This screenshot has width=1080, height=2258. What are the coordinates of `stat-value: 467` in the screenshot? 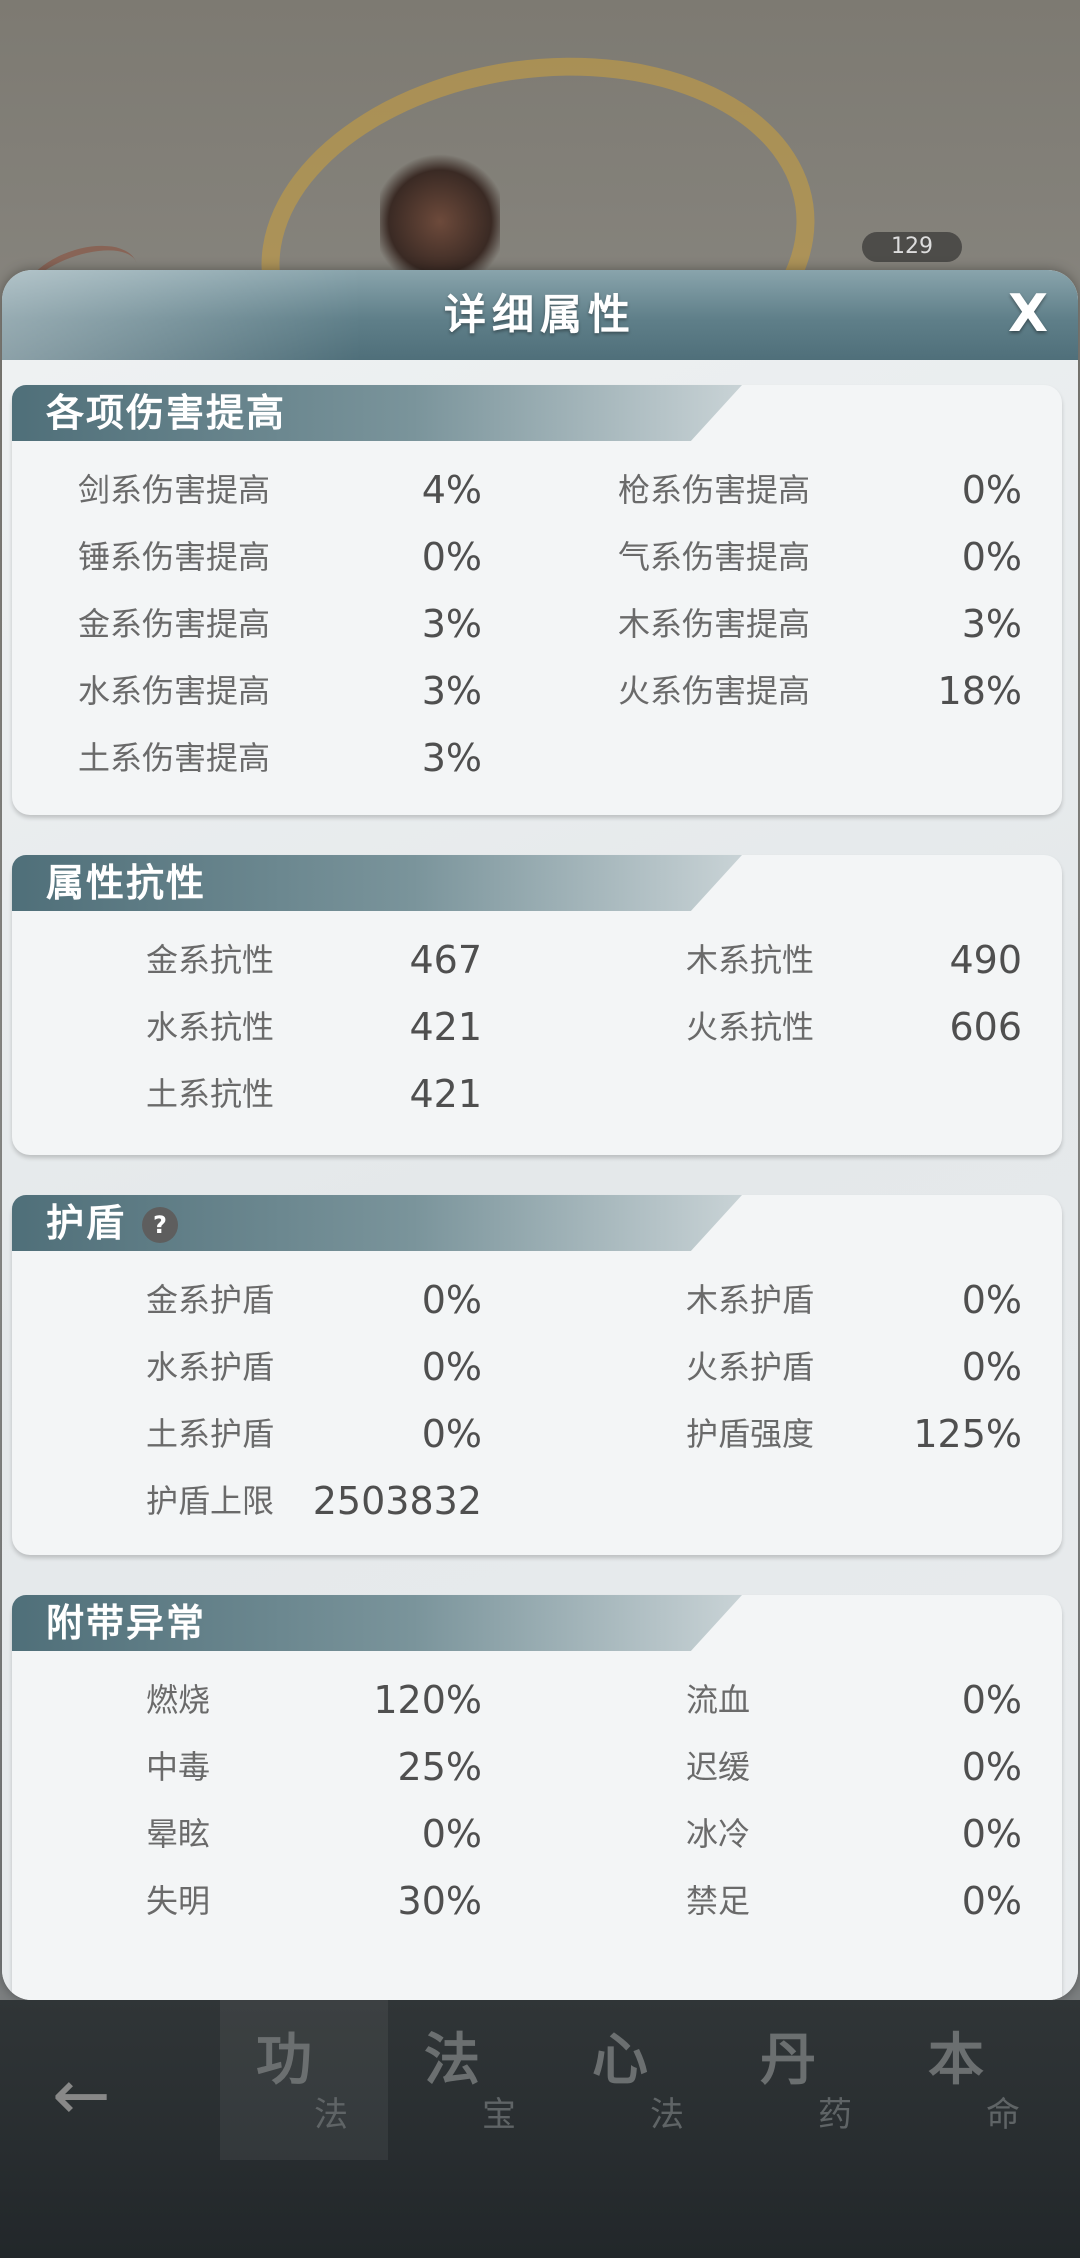 It's located at (445, 960).